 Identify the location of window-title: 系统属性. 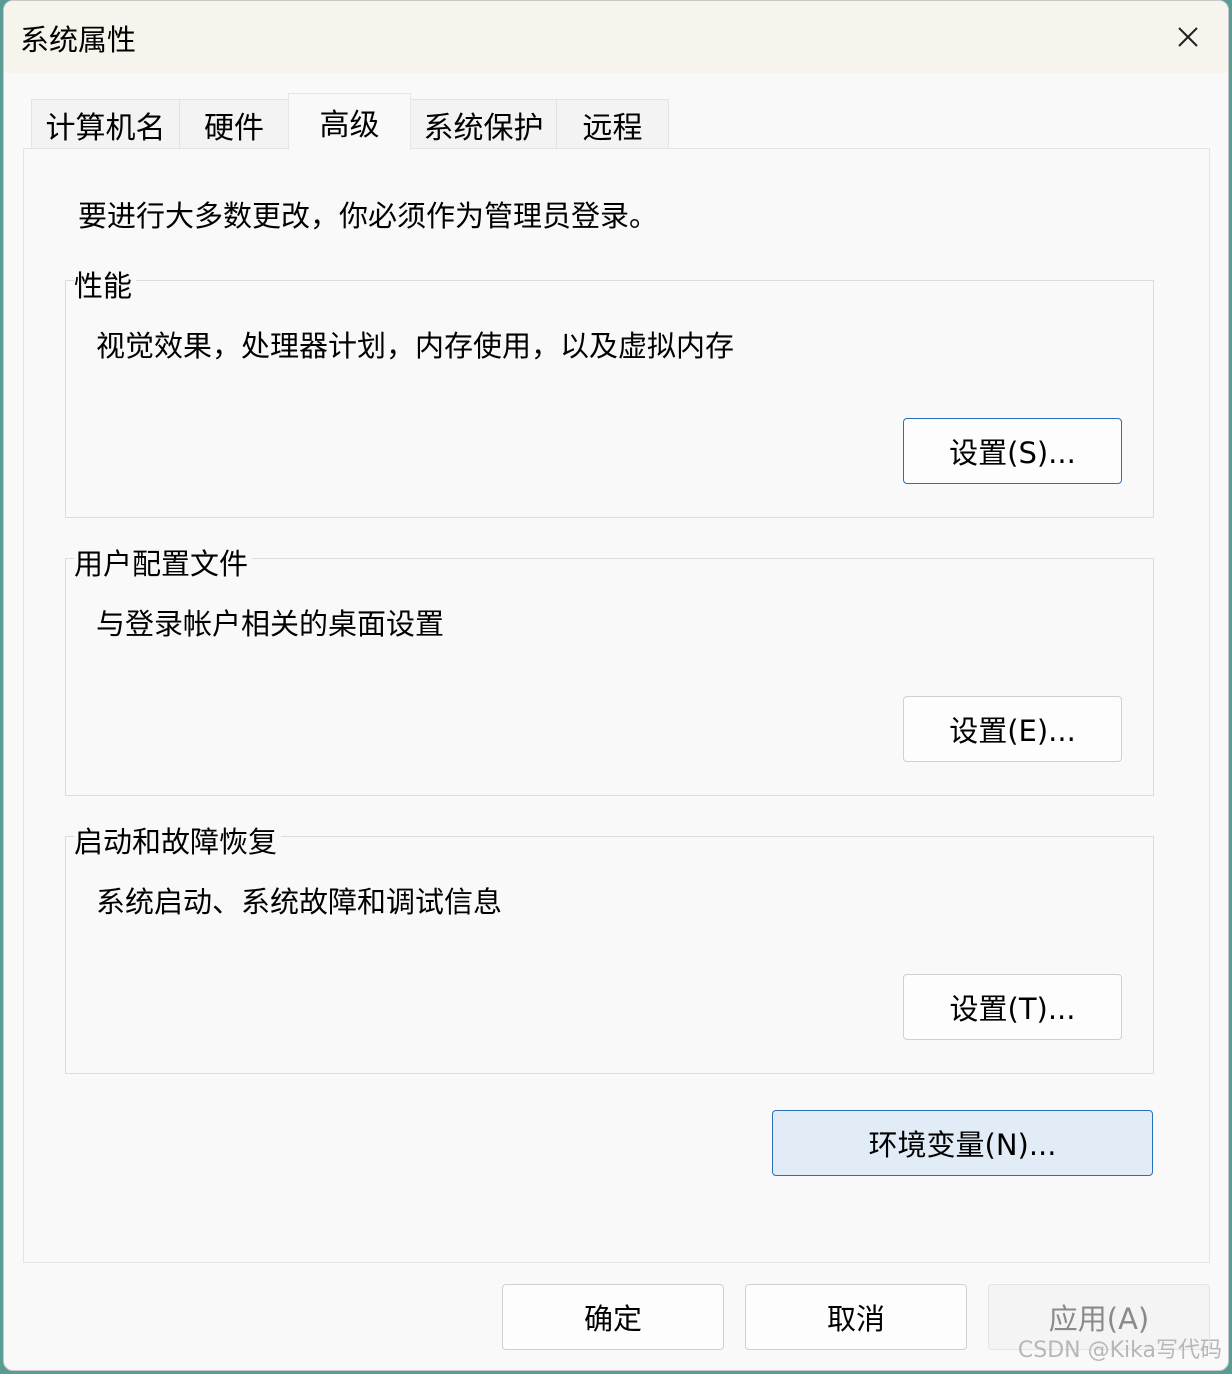
(78, 40).